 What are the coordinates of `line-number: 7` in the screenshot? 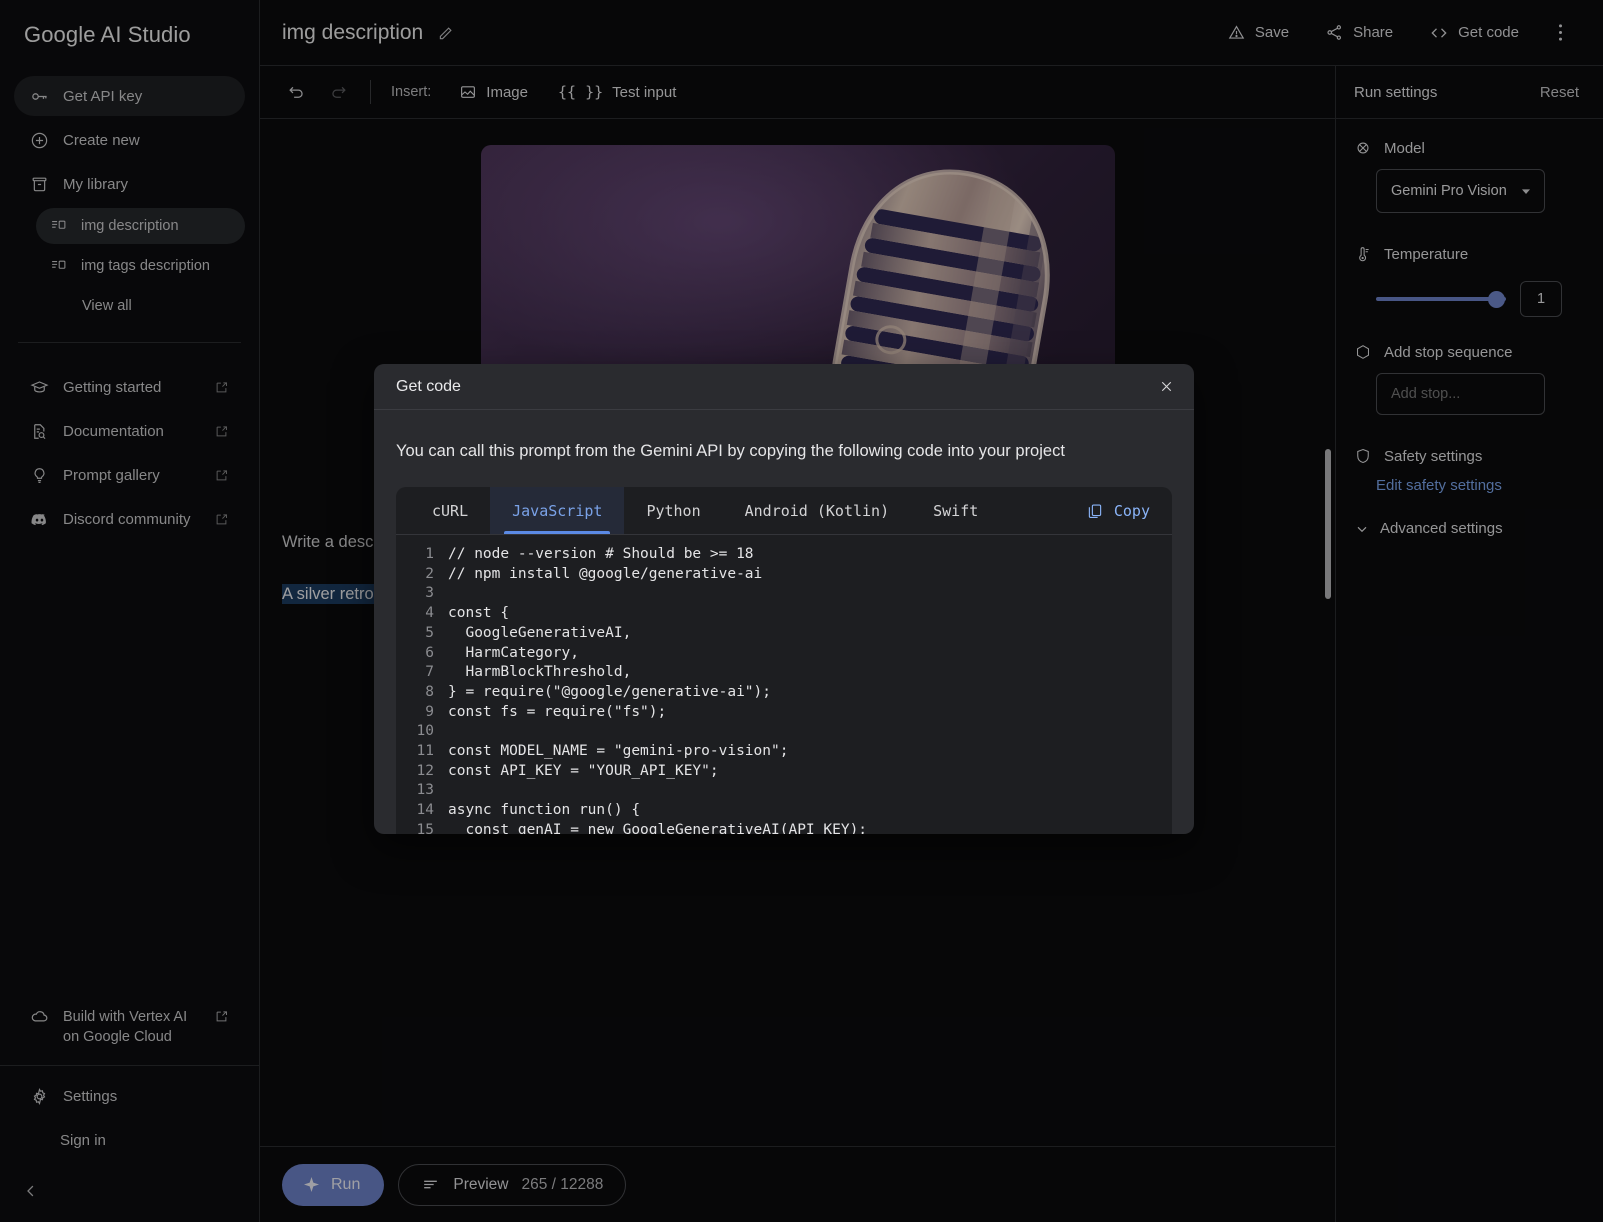 It's located at (429, 672).